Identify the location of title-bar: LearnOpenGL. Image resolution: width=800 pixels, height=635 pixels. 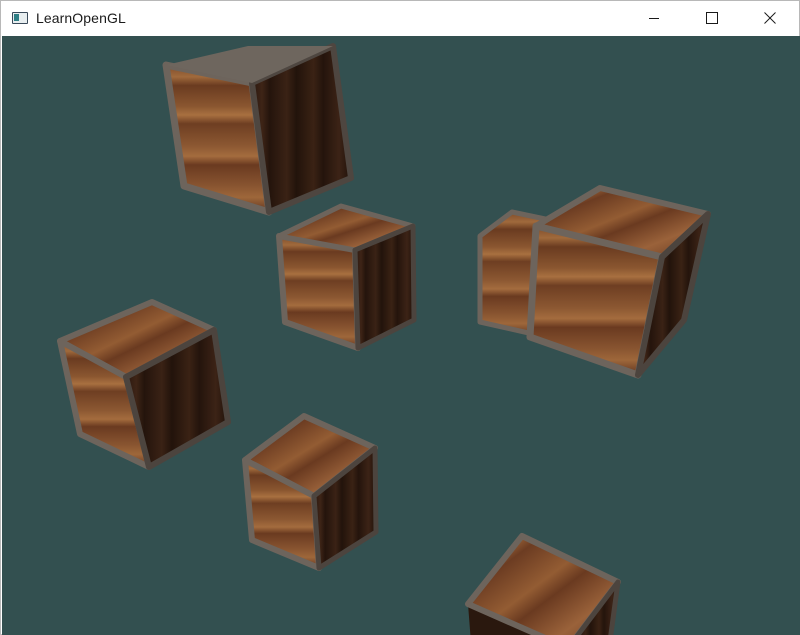
(400, 18).